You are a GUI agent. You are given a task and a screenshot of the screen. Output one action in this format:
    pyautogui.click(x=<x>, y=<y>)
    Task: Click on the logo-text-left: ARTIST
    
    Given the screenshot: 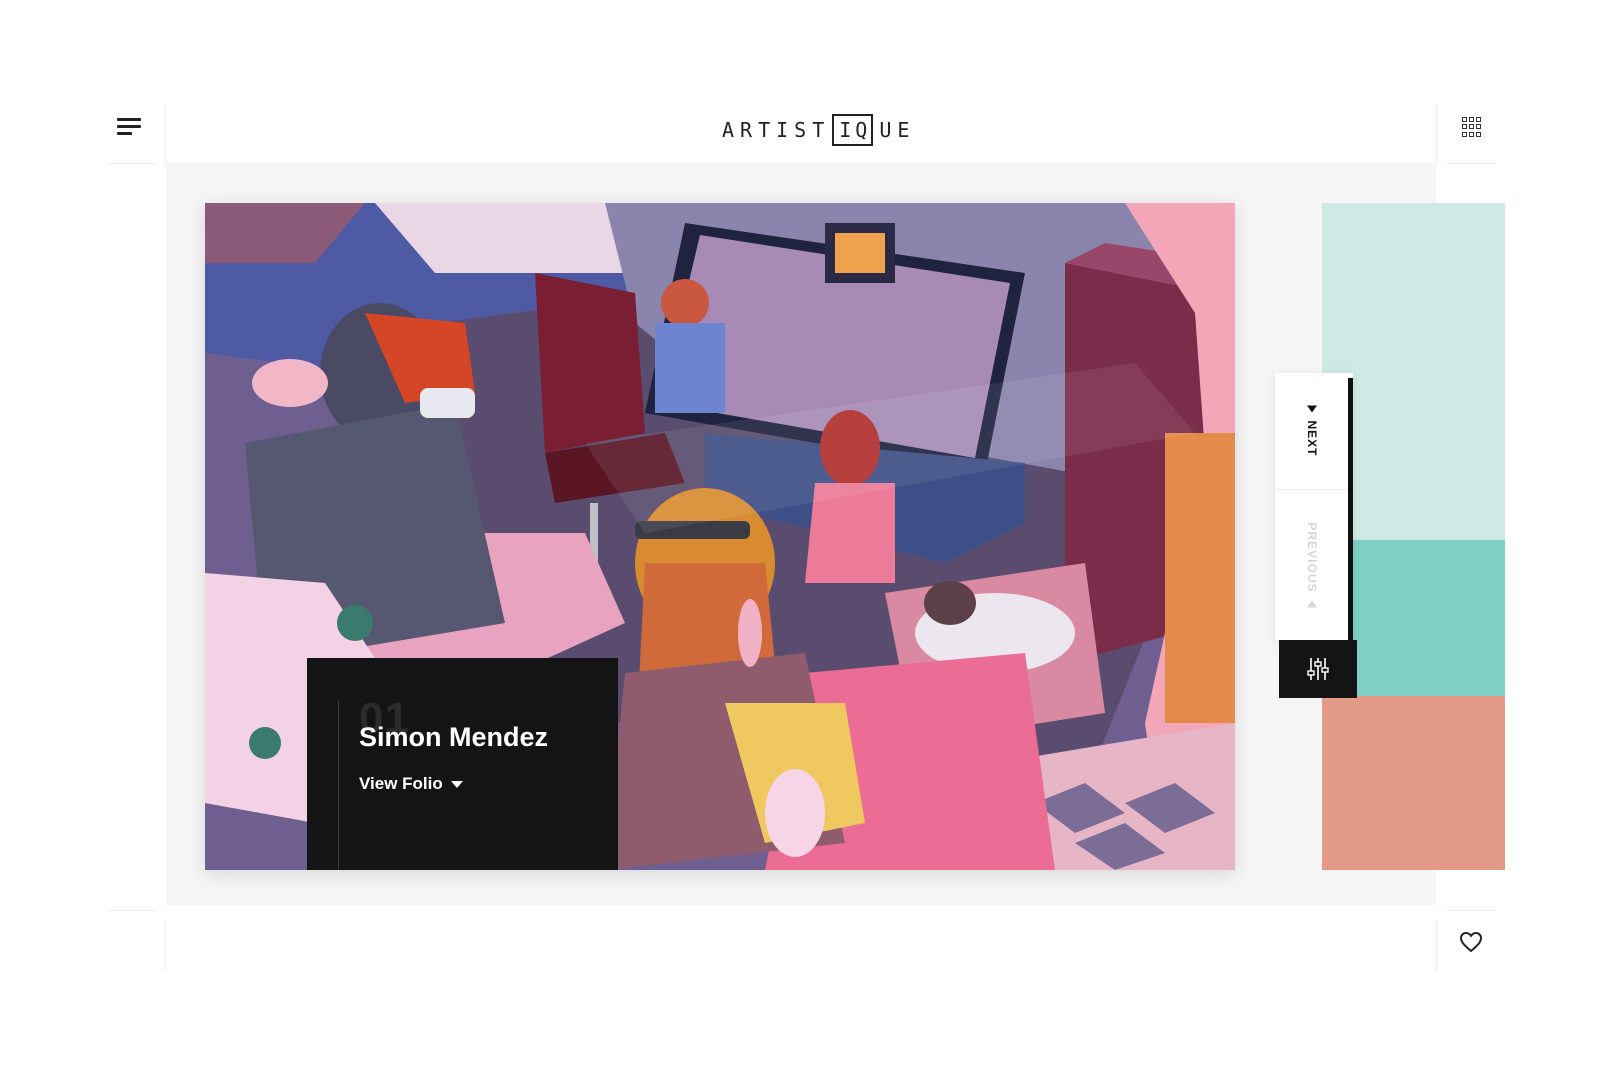 What is the action you would take?
    pyautogui.click(x=776, y=130)
    